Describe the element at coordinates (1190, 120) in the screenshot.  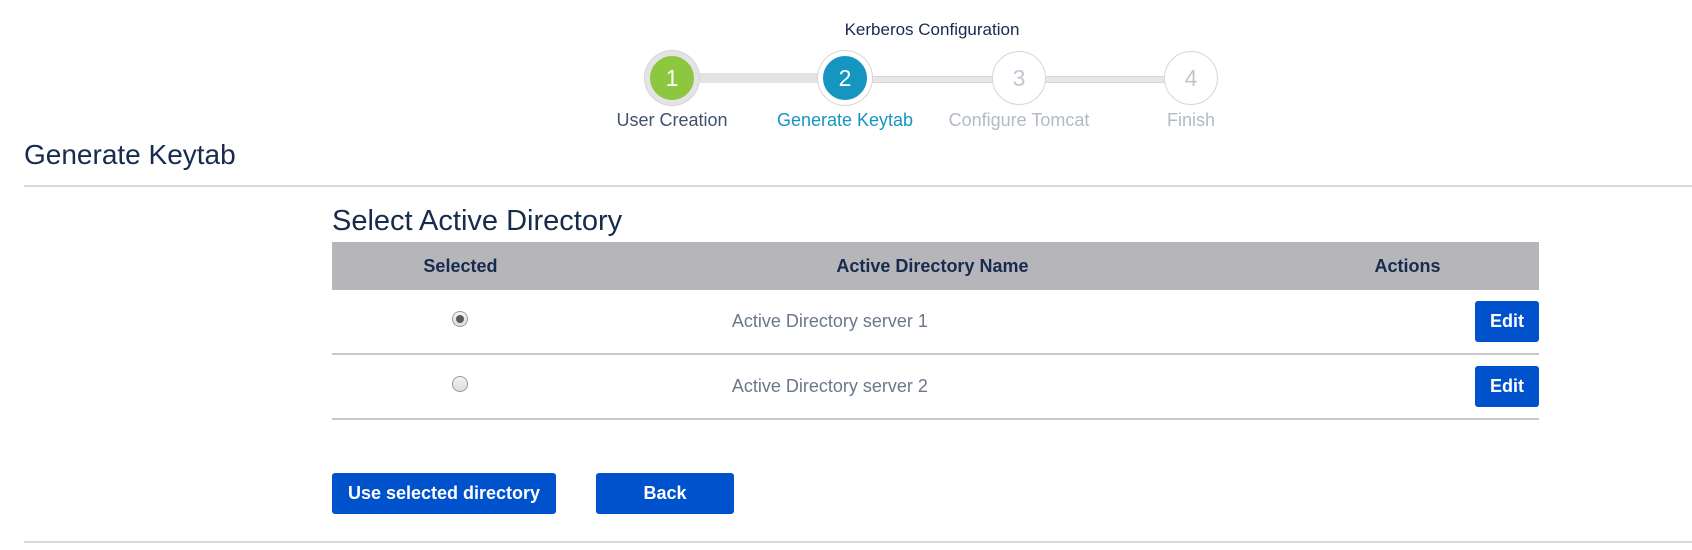
I see `step-4-label: Finish` at that location.